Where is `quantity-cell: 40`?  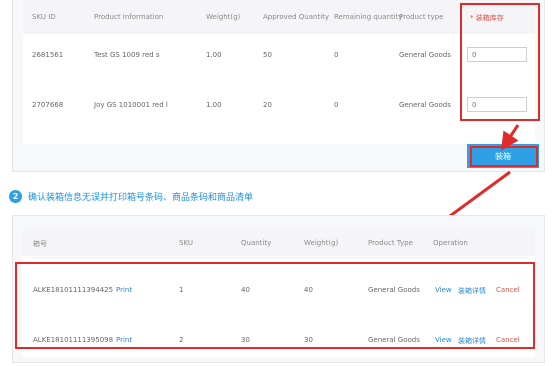 quantity-cell: 40 is located at coordinates (245, 290).